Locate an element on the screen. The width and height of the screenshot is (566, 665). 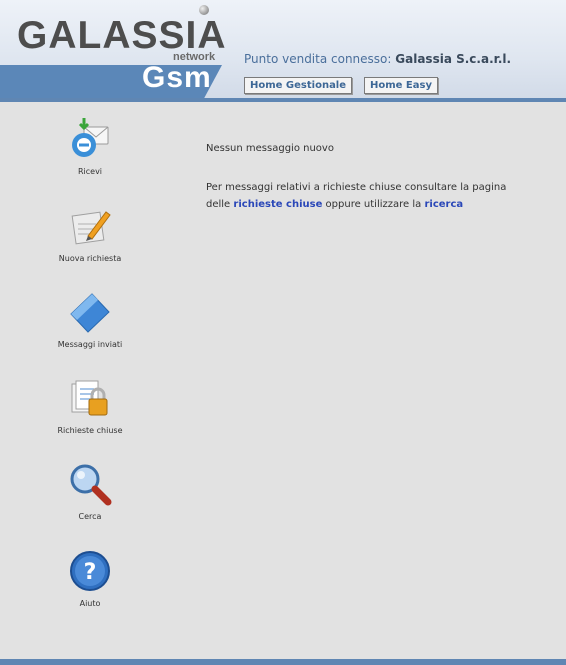
sidebar-item-label: Aiuto is located at coordinates (90, 603).